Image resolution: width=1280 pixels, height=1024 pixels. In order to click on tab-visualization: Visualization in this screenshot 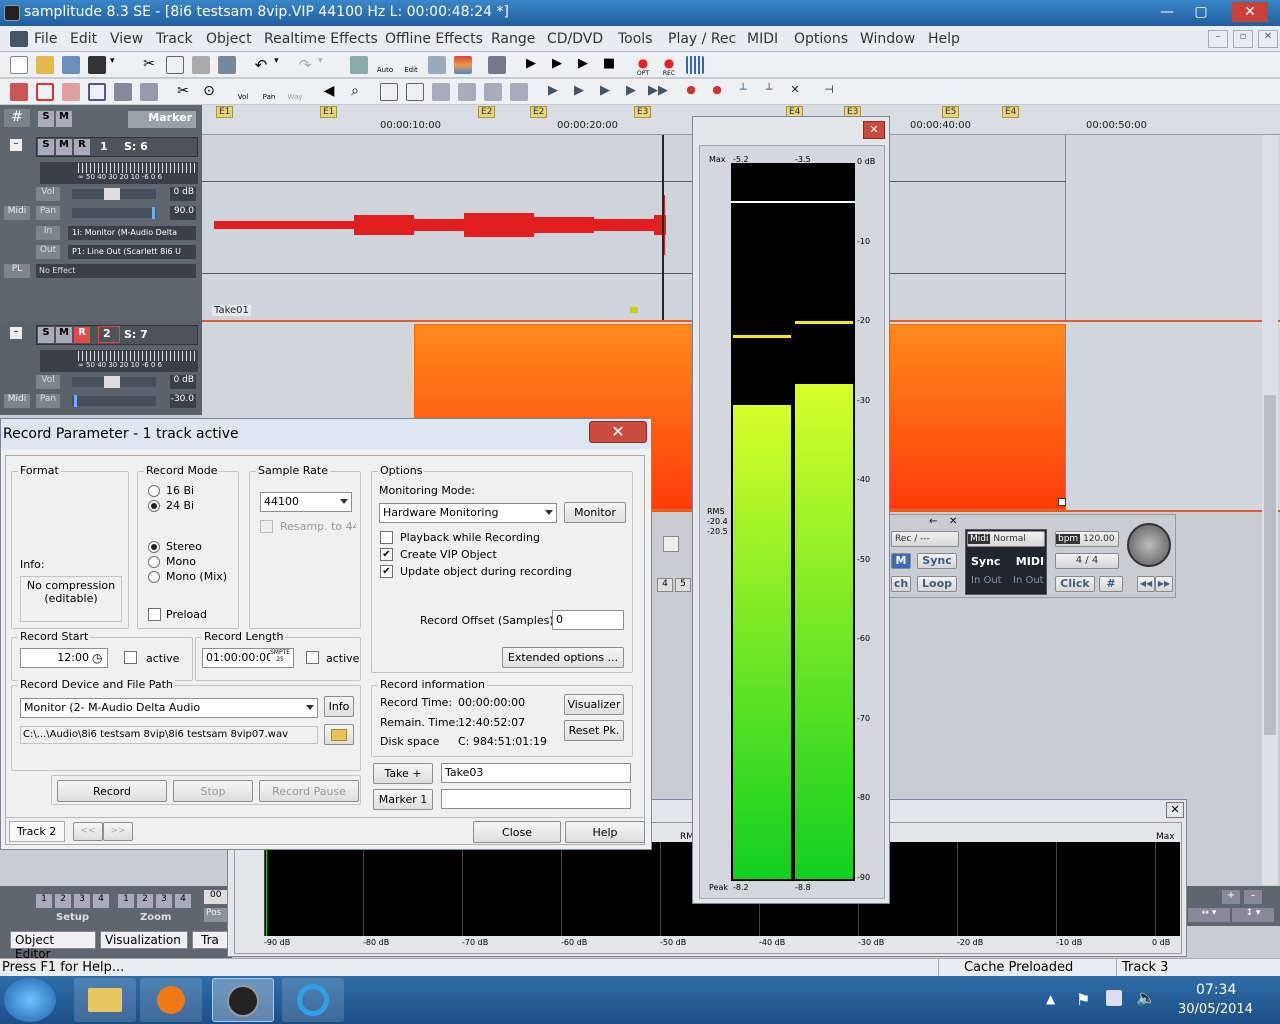, I will do `click(144, 940)`.